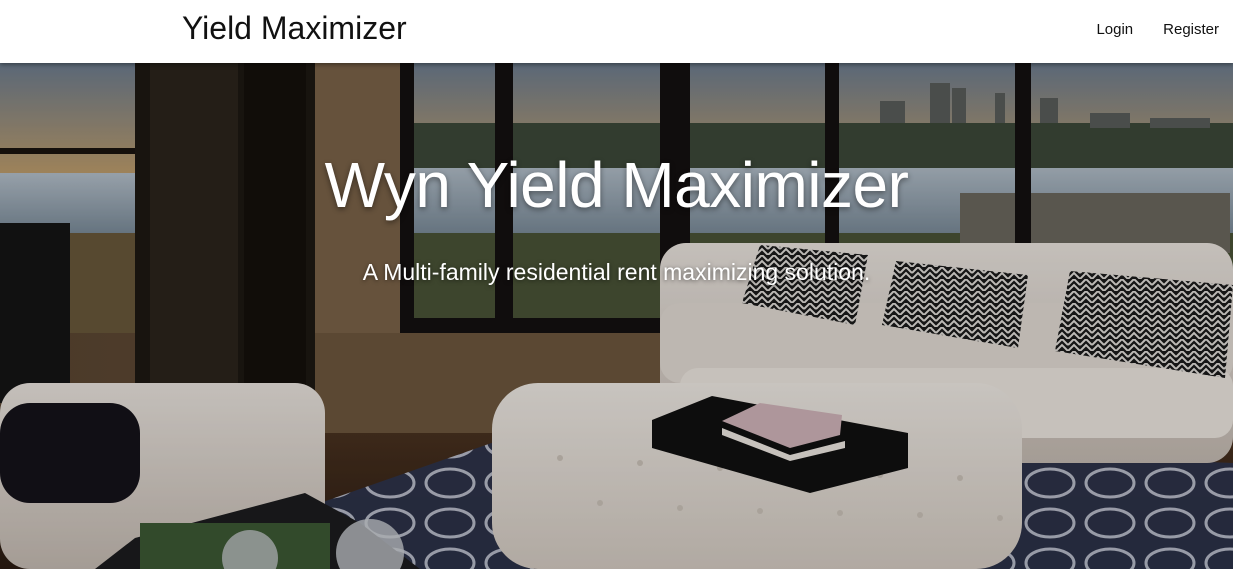  What do you see at coordinates (294, 28) in the screenshot?
I see `brand-link: Yield Maximizer` at bounding box center [294, 28].